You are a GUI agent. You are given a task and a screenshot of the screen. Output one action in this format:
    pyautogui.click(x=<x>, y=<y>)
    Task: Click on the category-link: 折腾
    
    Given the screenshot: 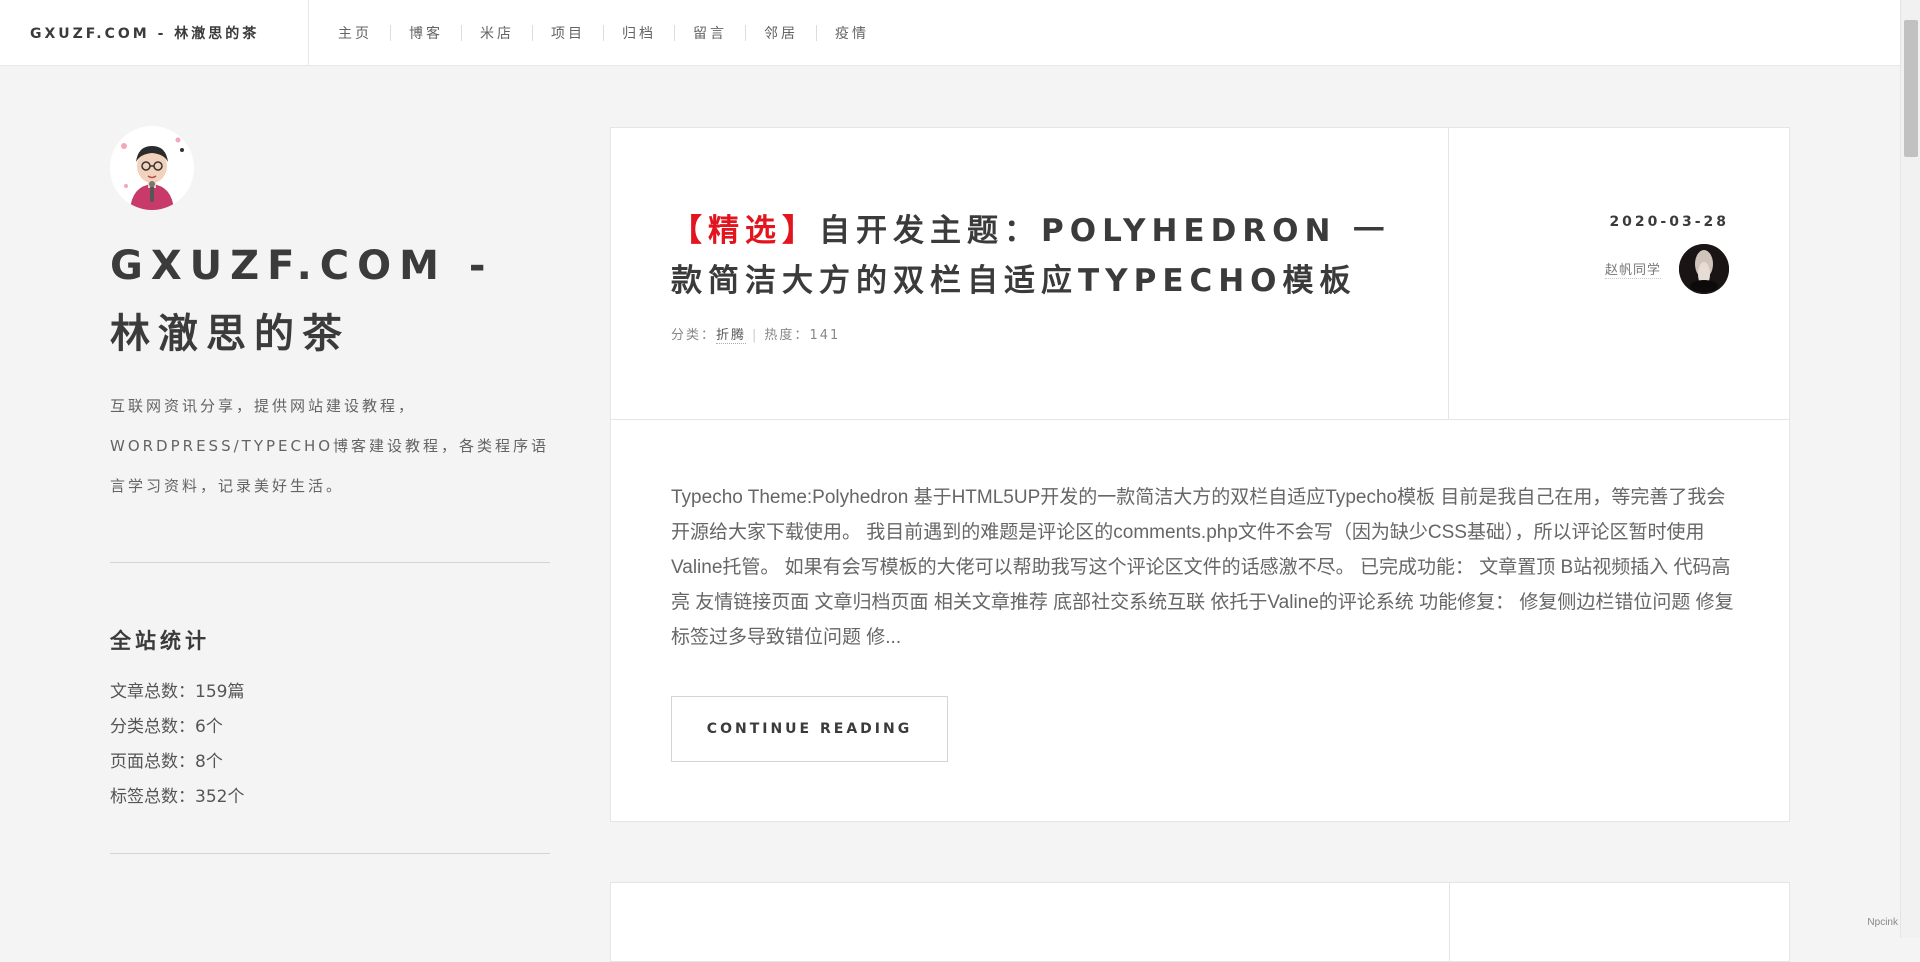 What is the action you would take?
    pyautogui.click(x=731, y=336)
    